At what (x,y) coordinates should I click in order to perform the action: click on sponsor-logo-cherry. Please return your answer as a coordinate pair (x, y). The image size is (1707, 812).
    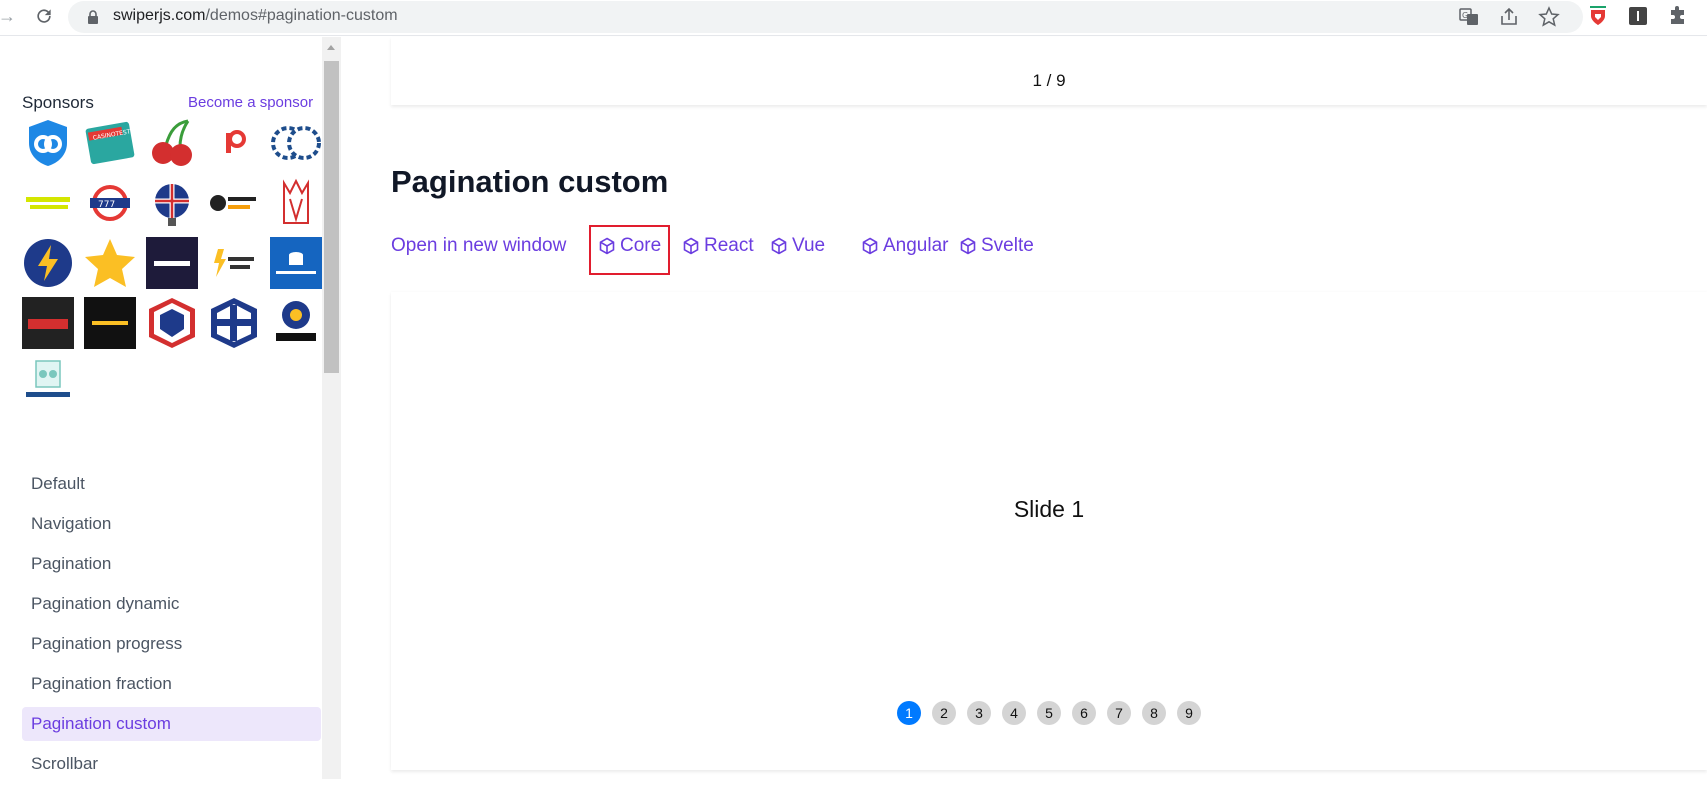
    Looking at the image, I should click on (172, 143).